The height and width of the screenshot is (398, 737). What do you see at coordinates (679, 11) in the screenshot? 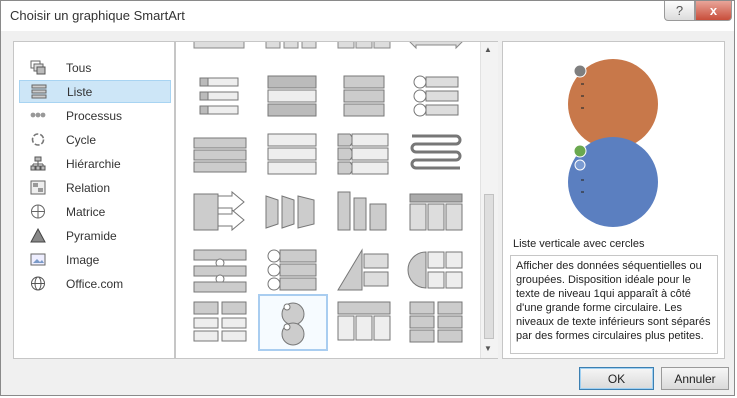
I see `help-button: ?` at bounding box center [679, 11].